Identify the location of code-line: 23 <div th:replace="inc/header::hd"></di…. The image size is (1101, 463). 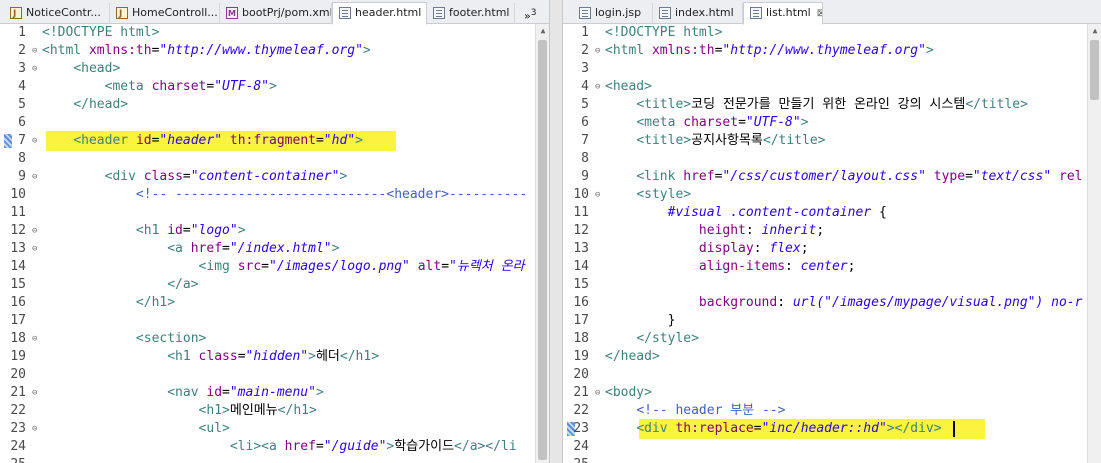
(832, 429).